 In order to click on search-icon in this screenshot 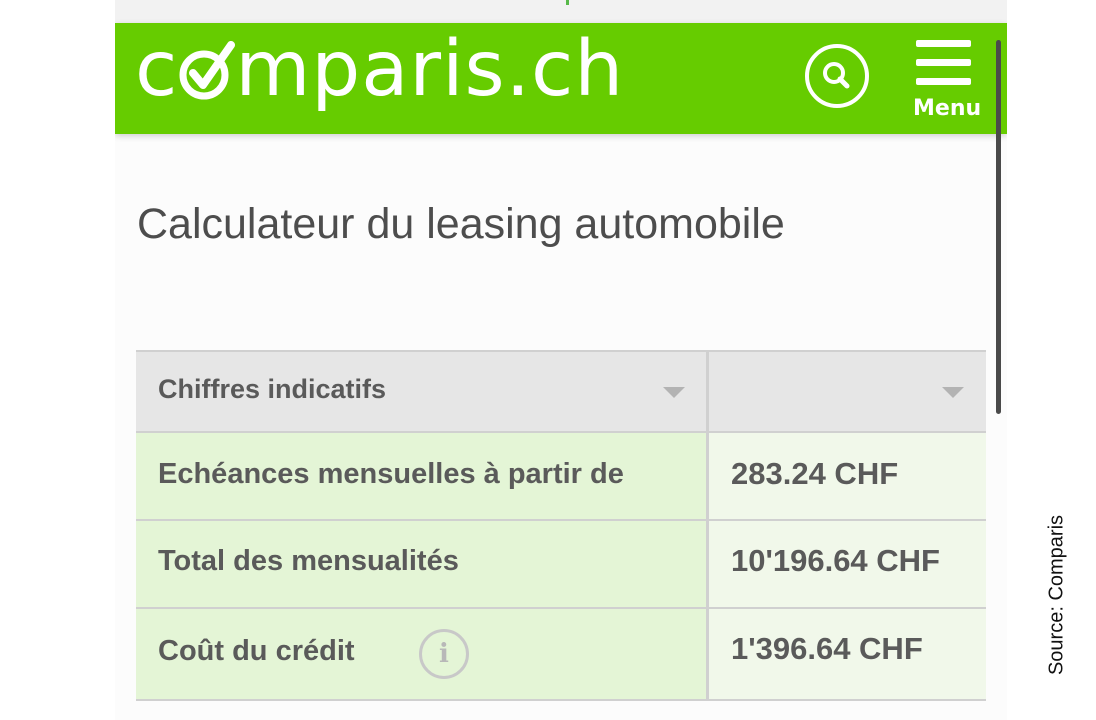, I will do `click(836, 75)`.